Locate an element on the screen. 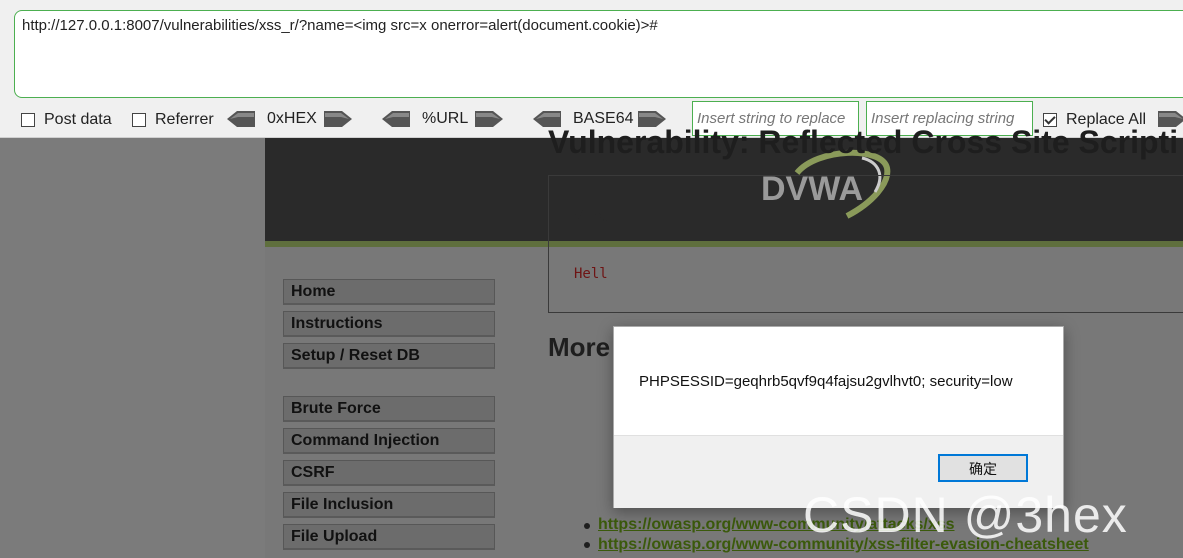 This screenshot has height=558, width=1183. url-decode-arrow-icon is located at coordinates (396, 119).